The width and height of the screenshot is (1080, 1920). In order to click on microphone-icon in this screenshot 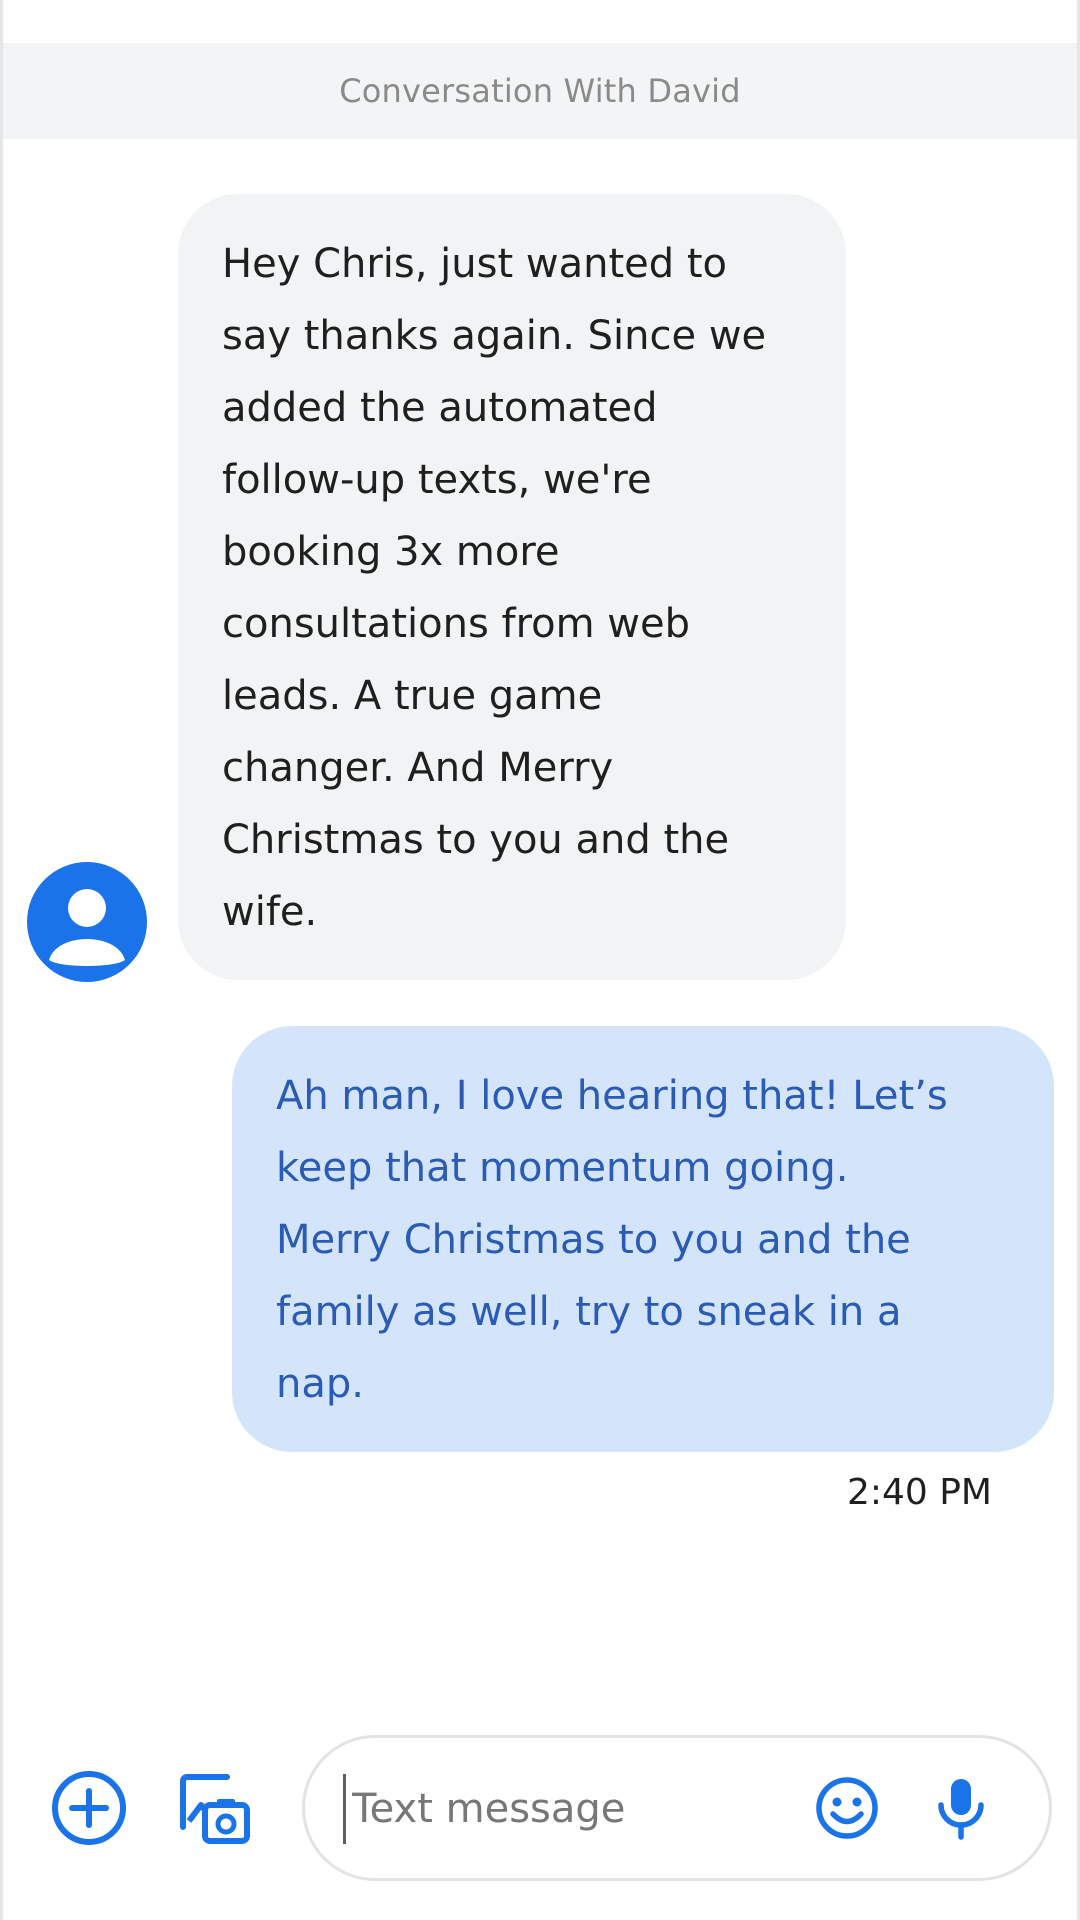, I will do `click(961, 1810)`.